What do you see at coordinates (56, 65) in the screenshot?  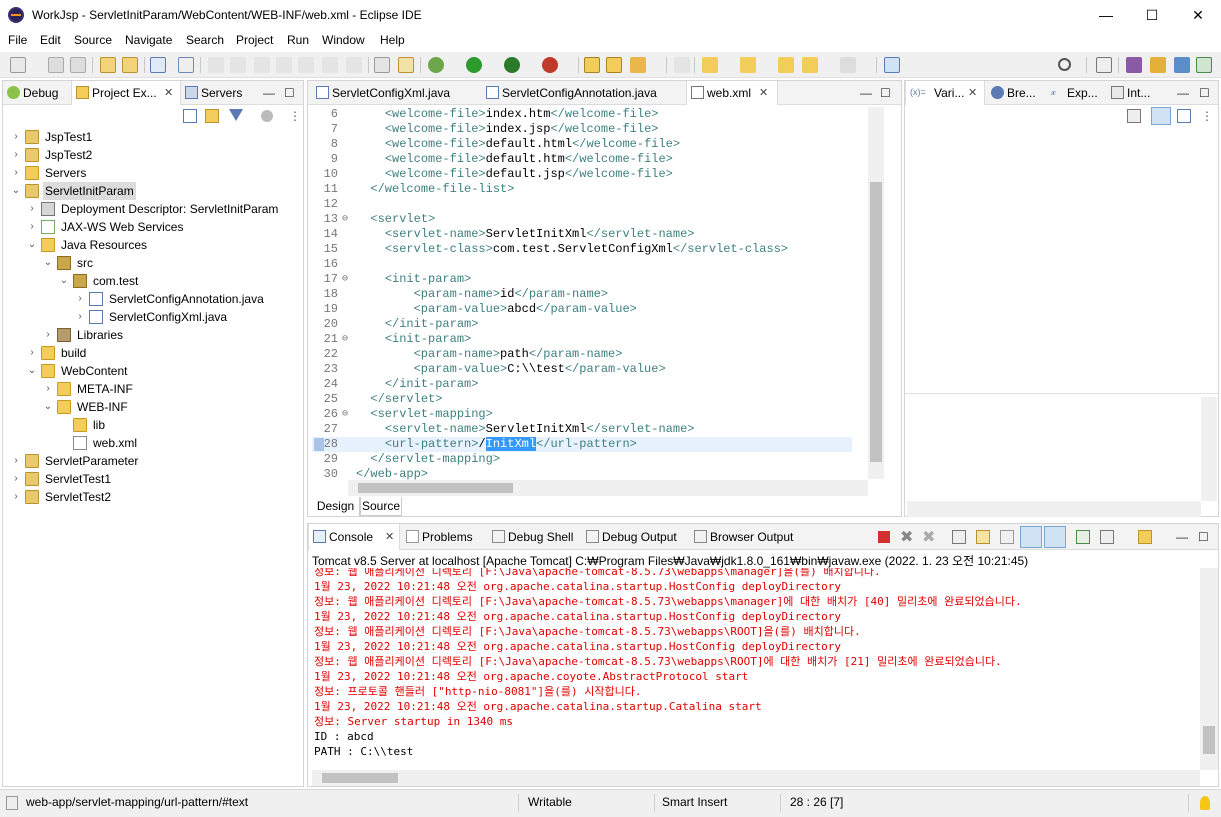 I see `save-icon` at bounding box center [56, 65].